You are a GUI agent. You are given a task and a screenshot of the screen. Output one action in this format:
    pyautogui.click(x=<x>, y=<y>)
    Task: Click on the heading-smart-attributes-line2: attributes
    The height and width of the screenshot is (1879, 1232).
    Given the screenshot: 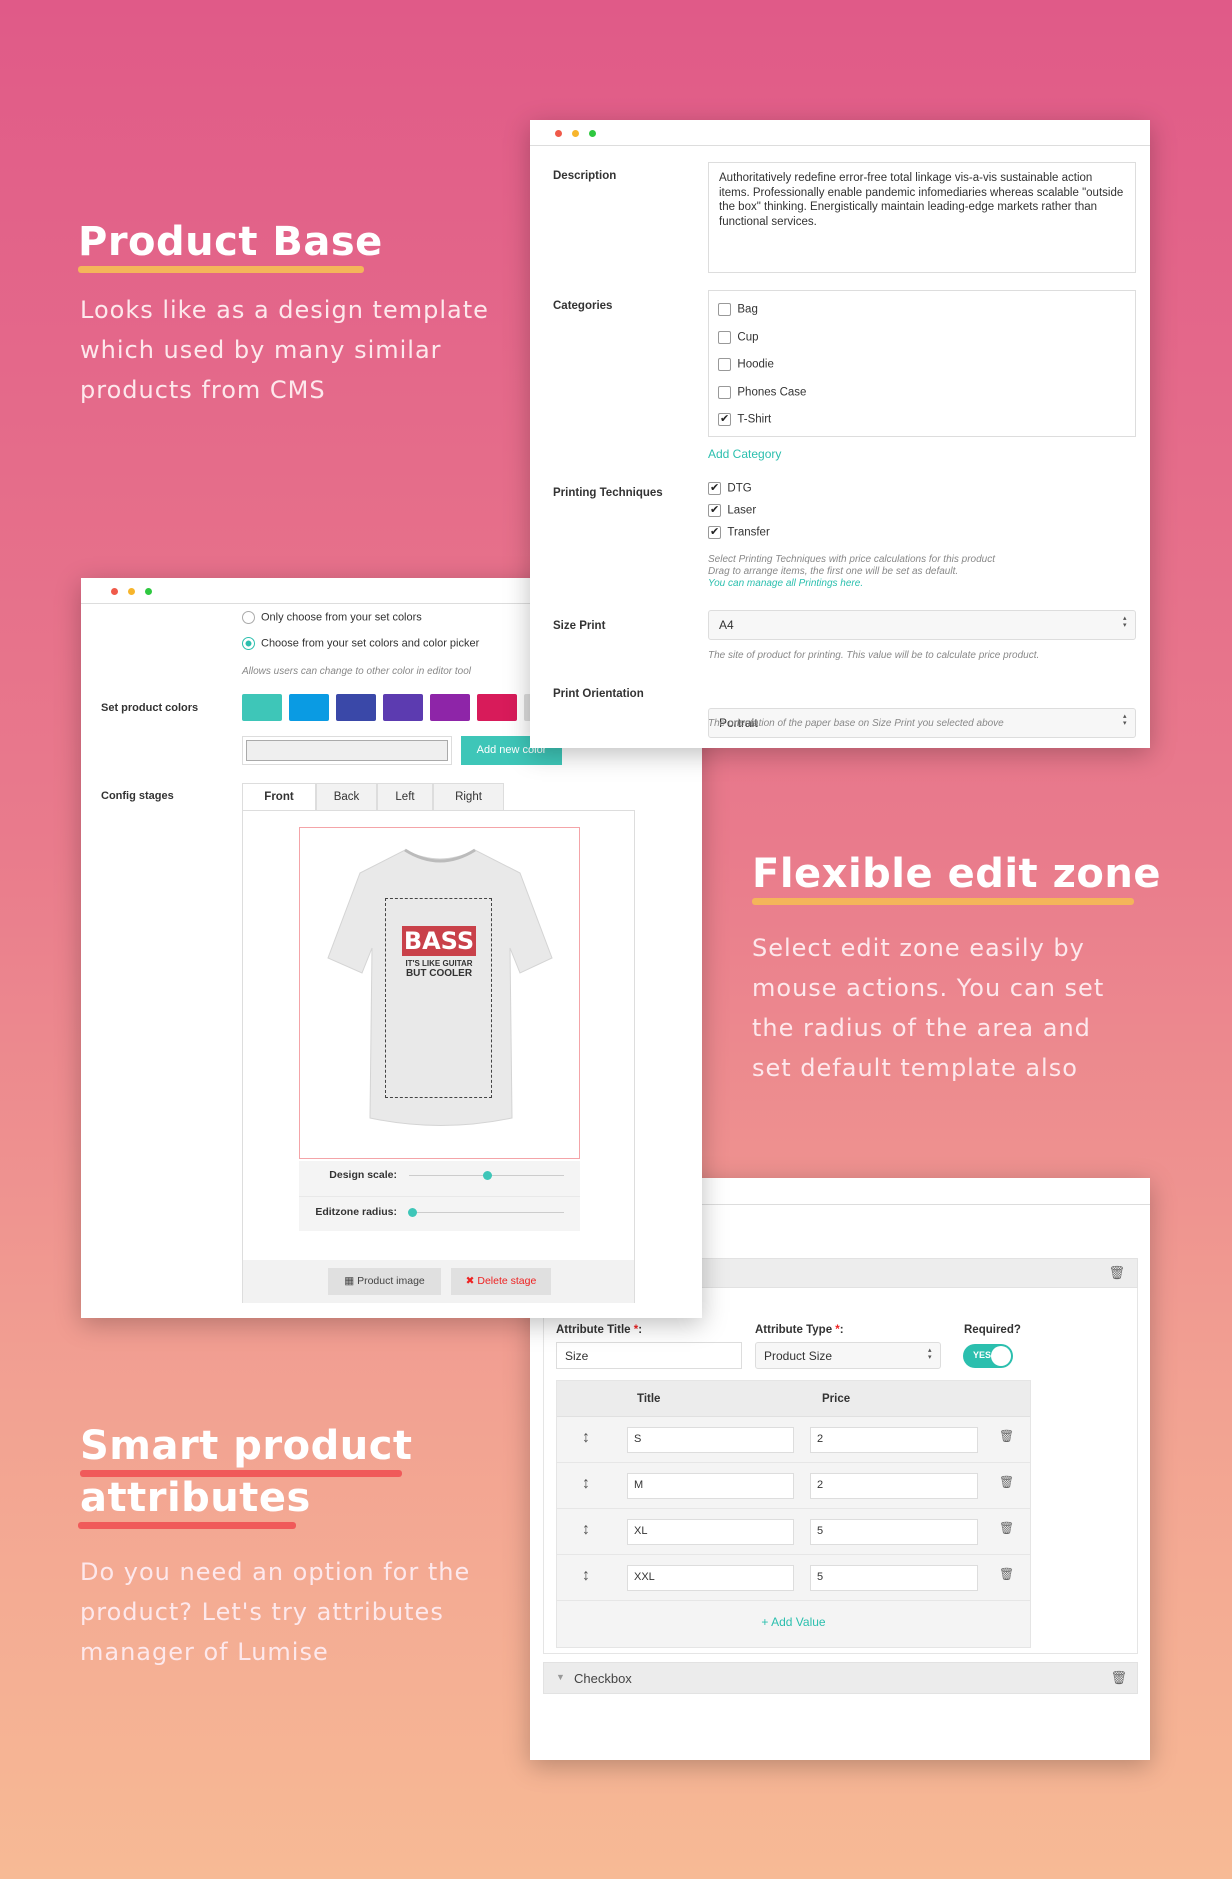 What is the action you would take?
    pyautogui.click(x=195, y=1498)
    